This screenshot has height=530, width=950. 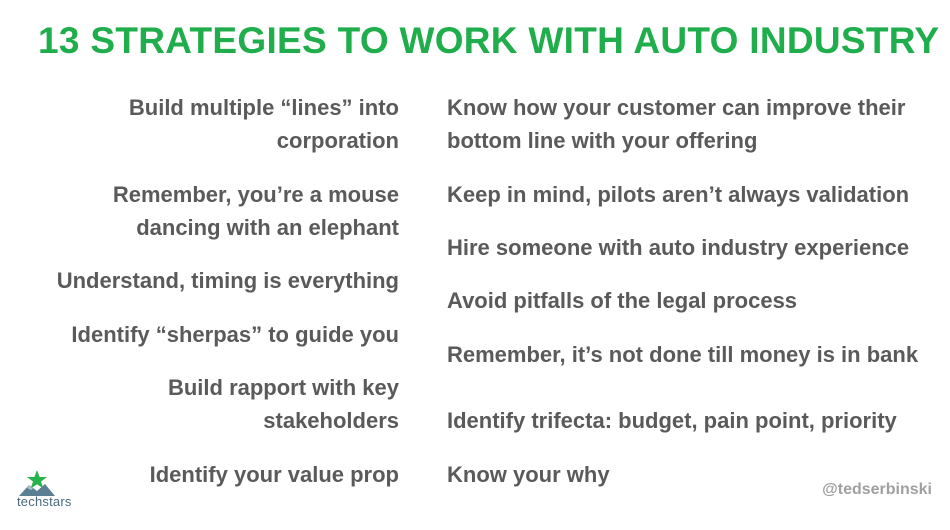 What do you see at coordinates (528, 474) in the screenshot?
I see `right-item-7: Know your why` at bounding box center [528, 474].